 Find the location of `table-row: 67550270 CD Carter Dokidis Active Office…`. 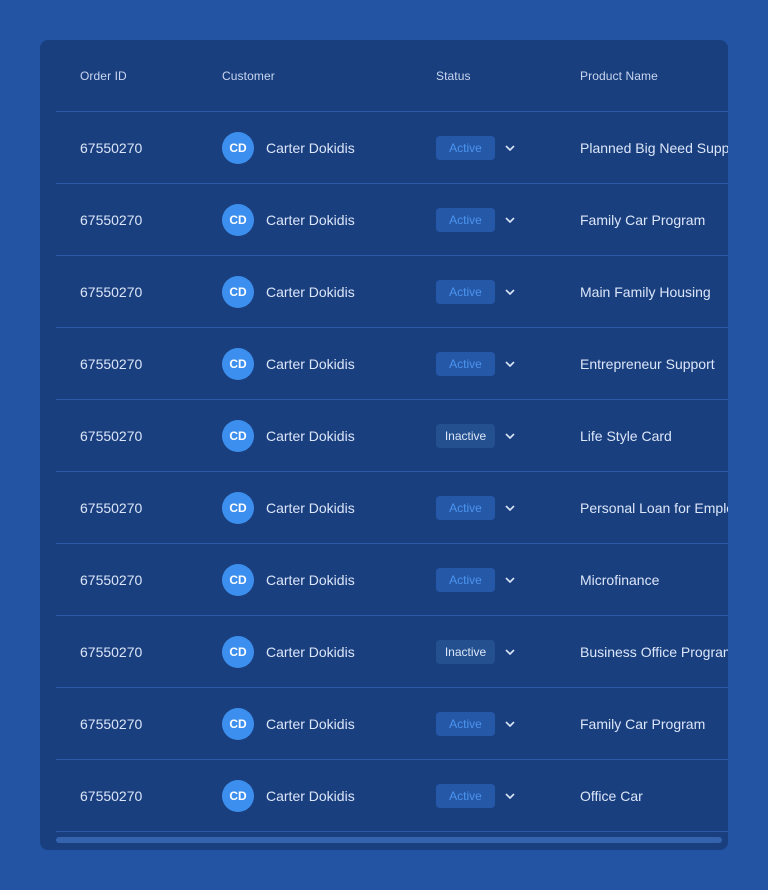

table-row: 67550270 CD Carter Dokidis Active Office… is located at coordinates (392, 796).